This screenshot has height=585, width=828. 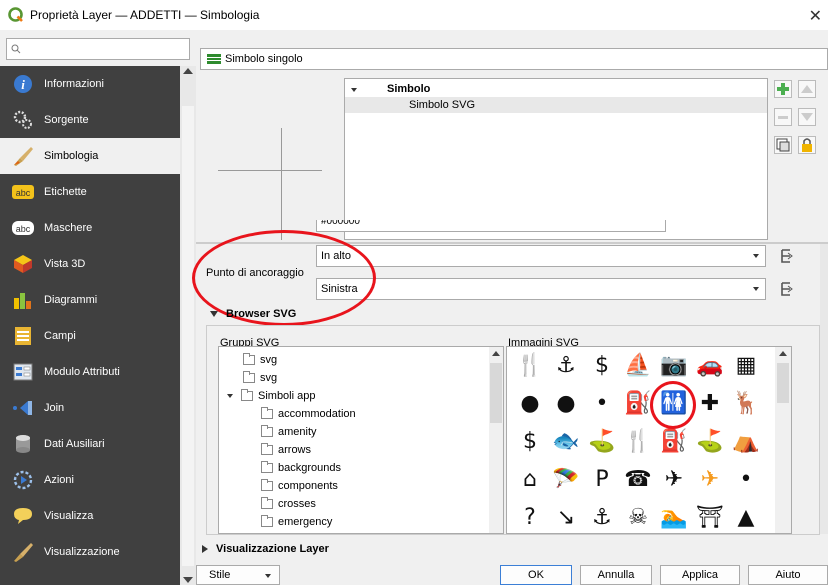 I want to click on sidebar-item-etichette: abc Etichette, so click(x=90, y=192).